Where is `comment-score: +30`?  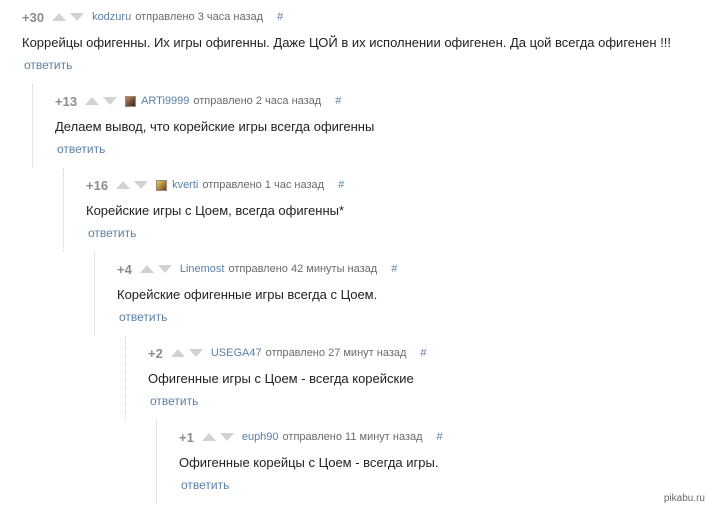 comment-score: +30 is located at coordinates (33, 17).